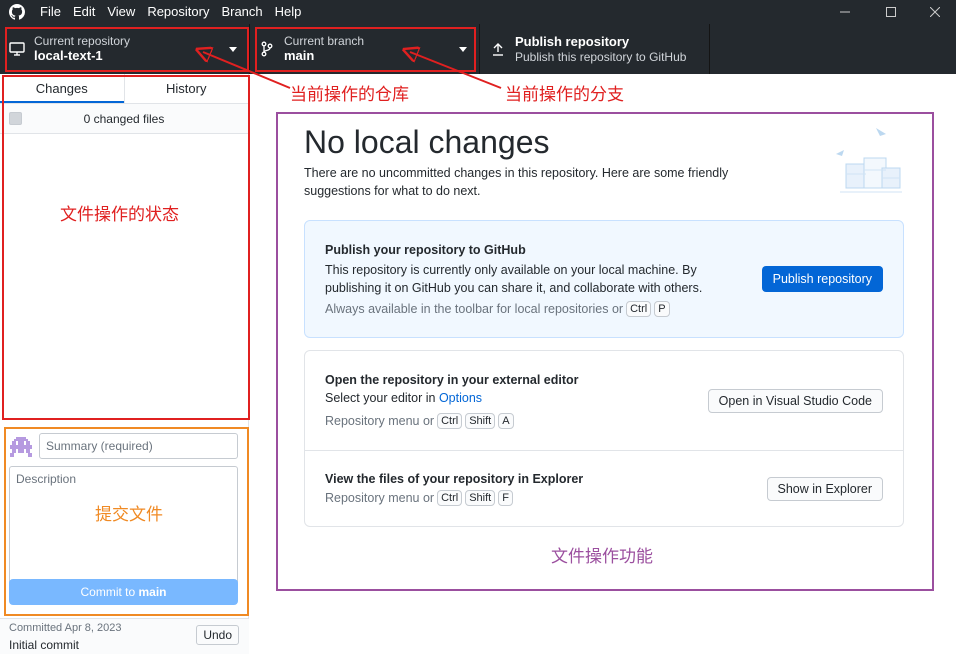 The width and height of the screenshot is (956, 654). I want to click on branch-label: Current branch, so click(324, 41).